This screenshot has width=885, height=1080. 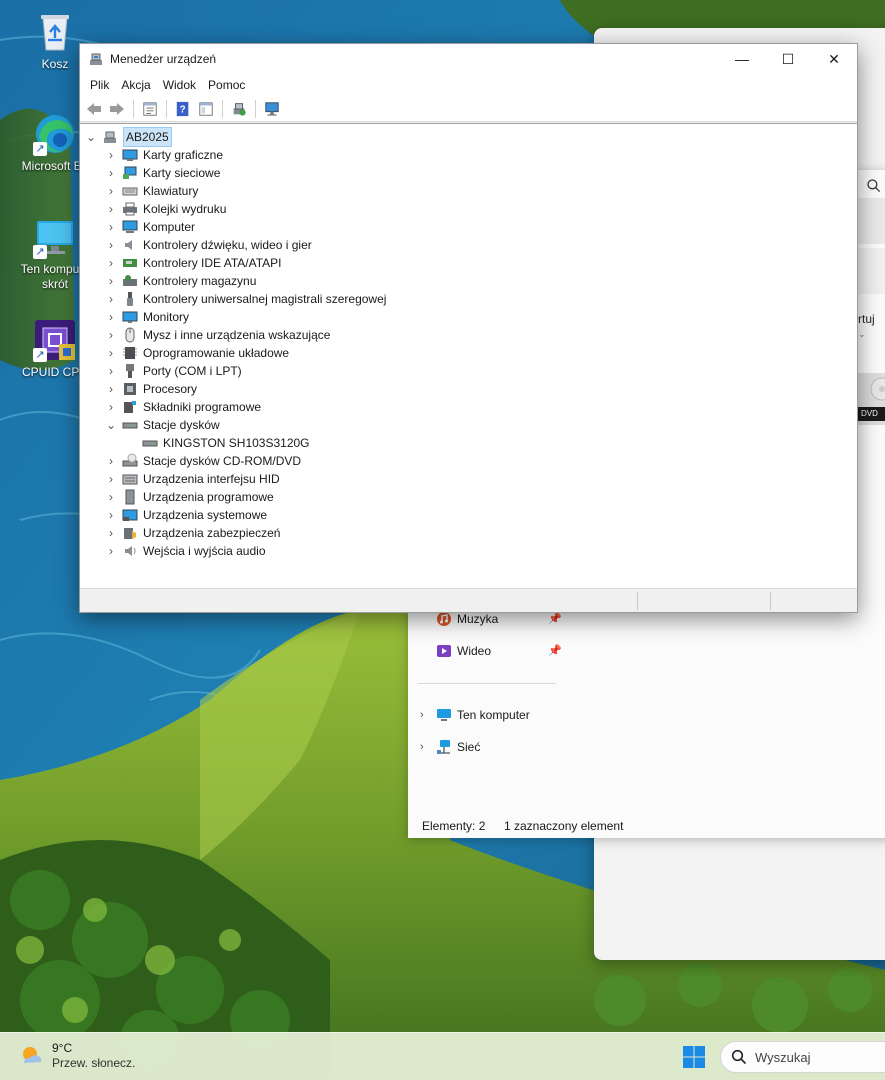 I want to click on nav-item-this-pc: › Ten komputer, so click(x=475, y=715).